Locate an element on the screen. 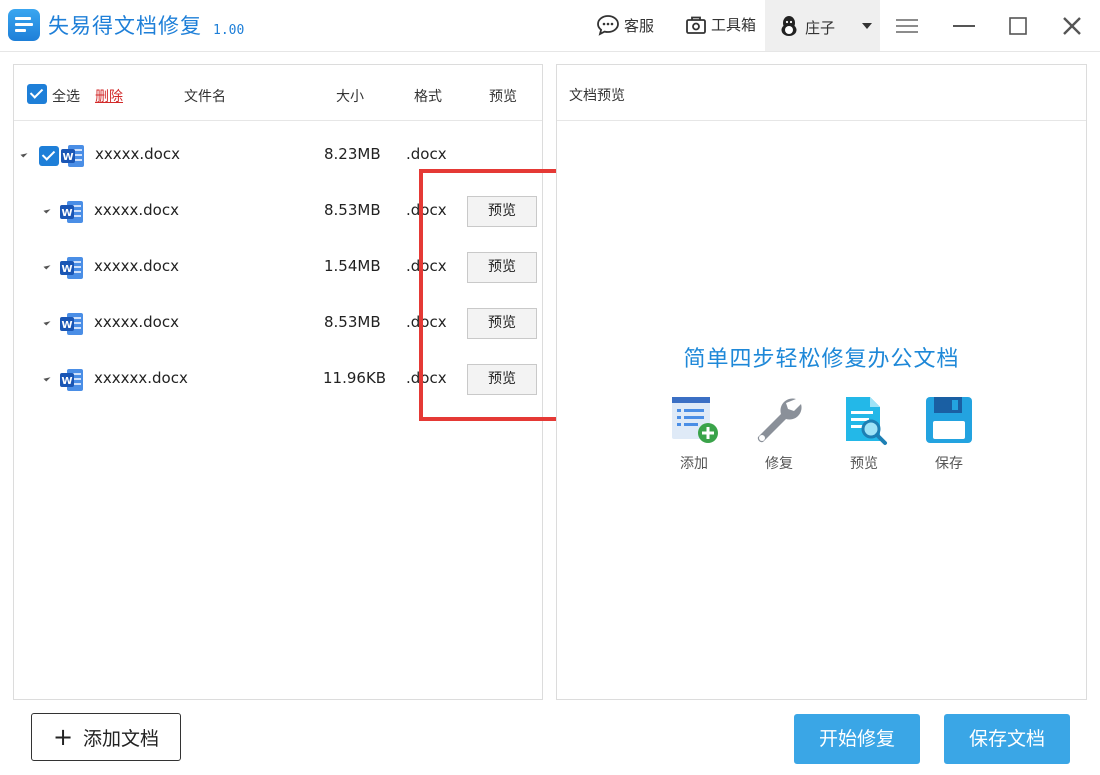 The image size is (1100, 775). wrench-icon is located at coordinates (779, 420).